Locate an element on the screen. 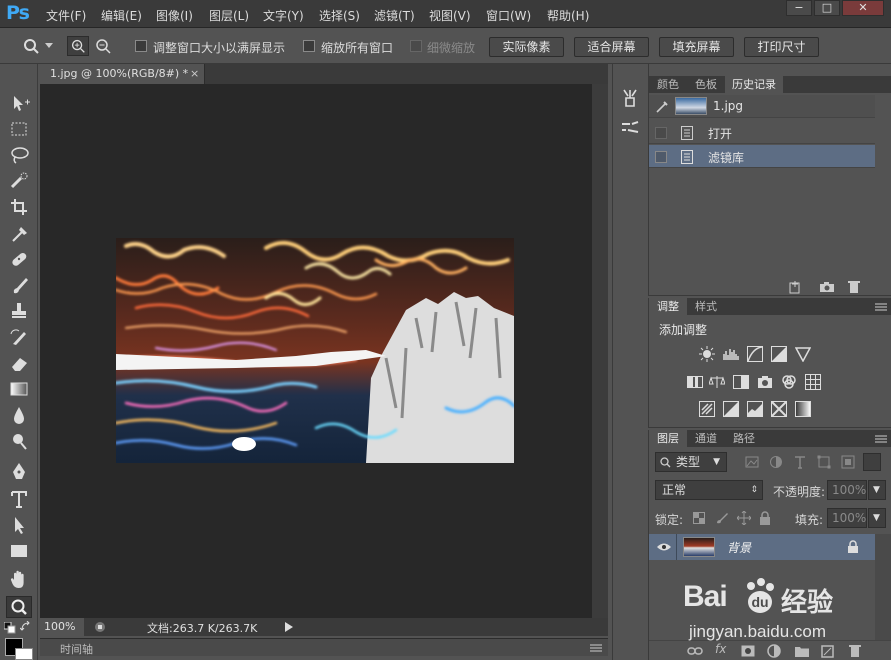 Image resolution: width=891 pixels, height=660 pixels. layers-scrollbar is located at coordinates (883, 587).